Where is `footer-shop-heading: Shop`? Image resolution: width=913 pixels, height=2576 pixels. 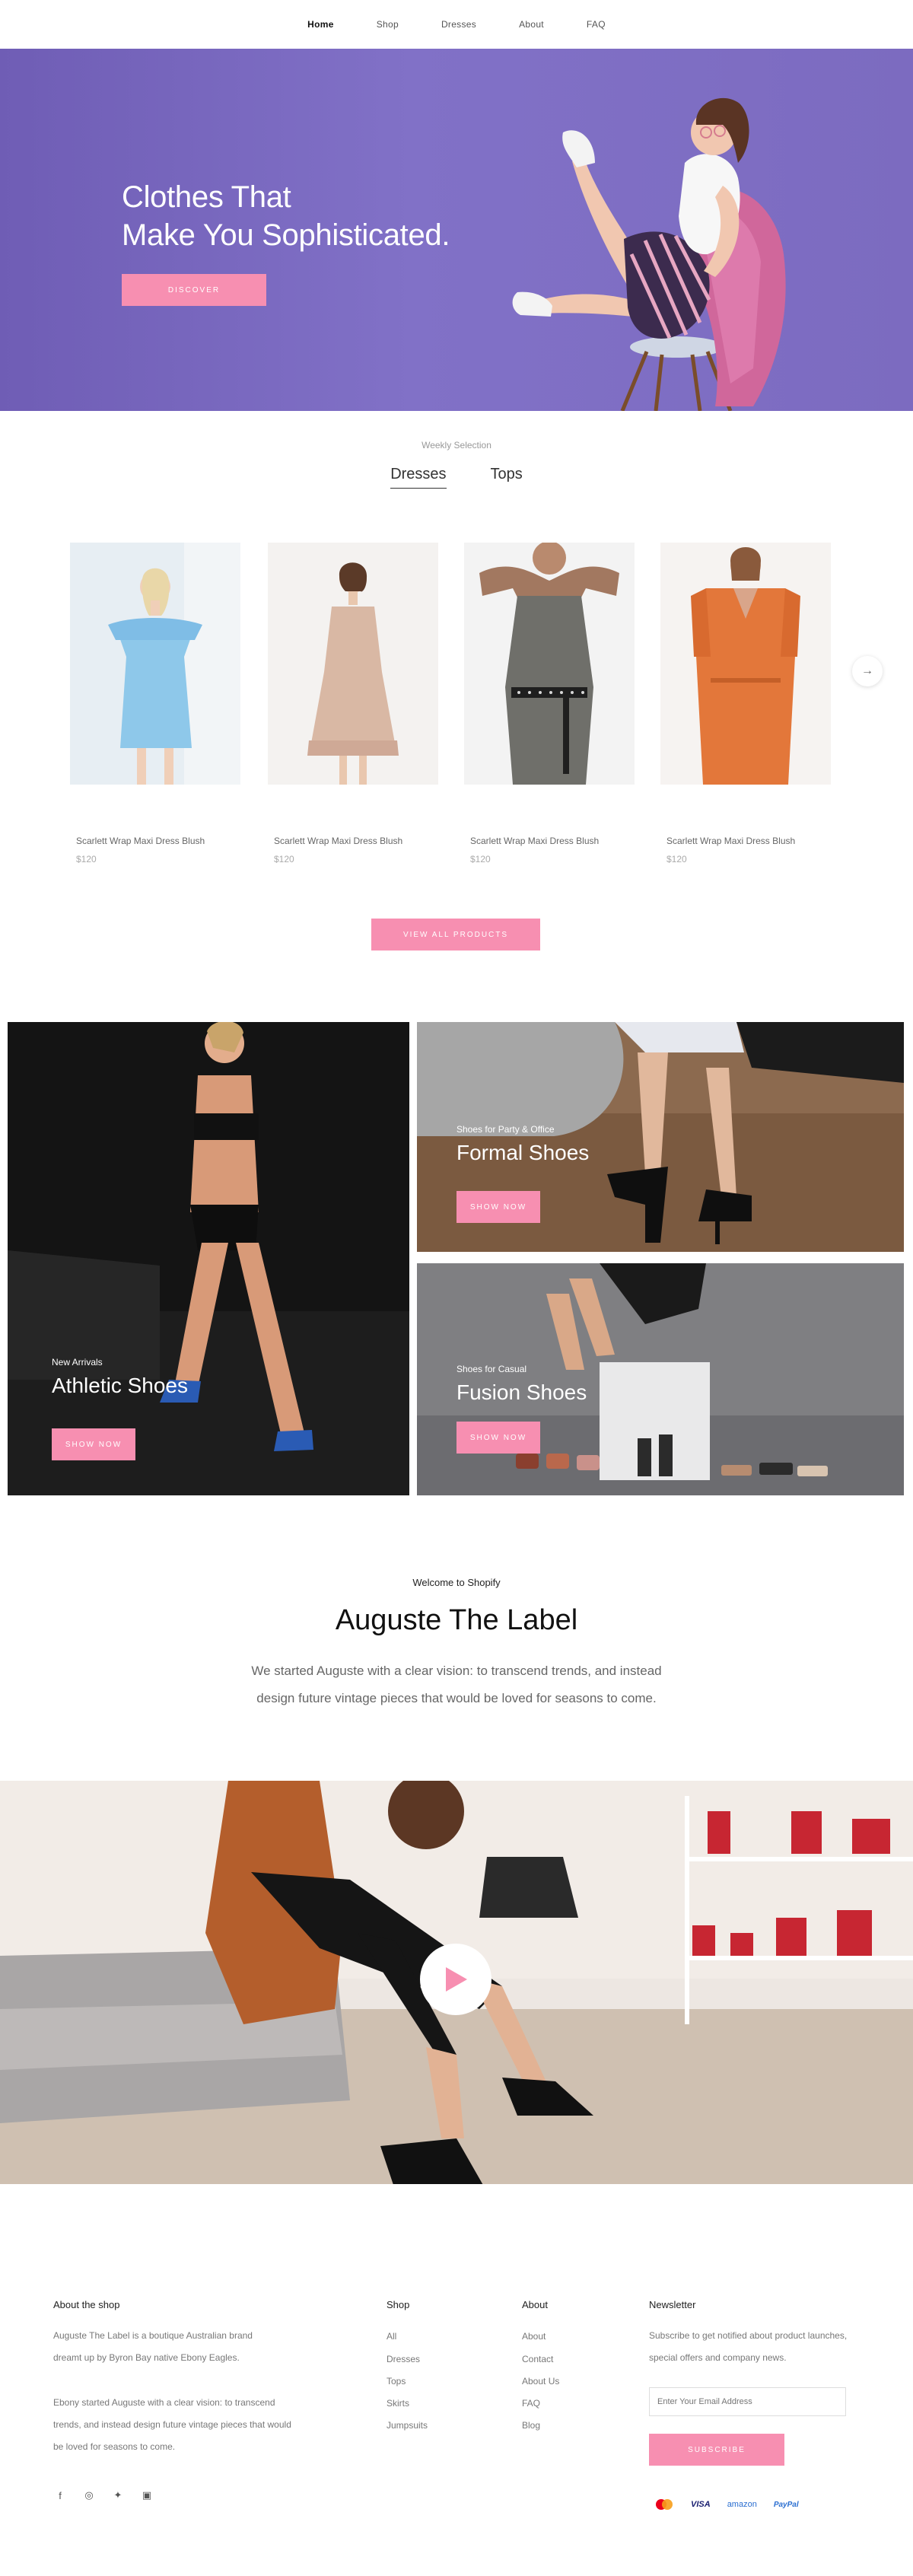 footer-shop-heading: Shop is located at coordinates (398, 2304).